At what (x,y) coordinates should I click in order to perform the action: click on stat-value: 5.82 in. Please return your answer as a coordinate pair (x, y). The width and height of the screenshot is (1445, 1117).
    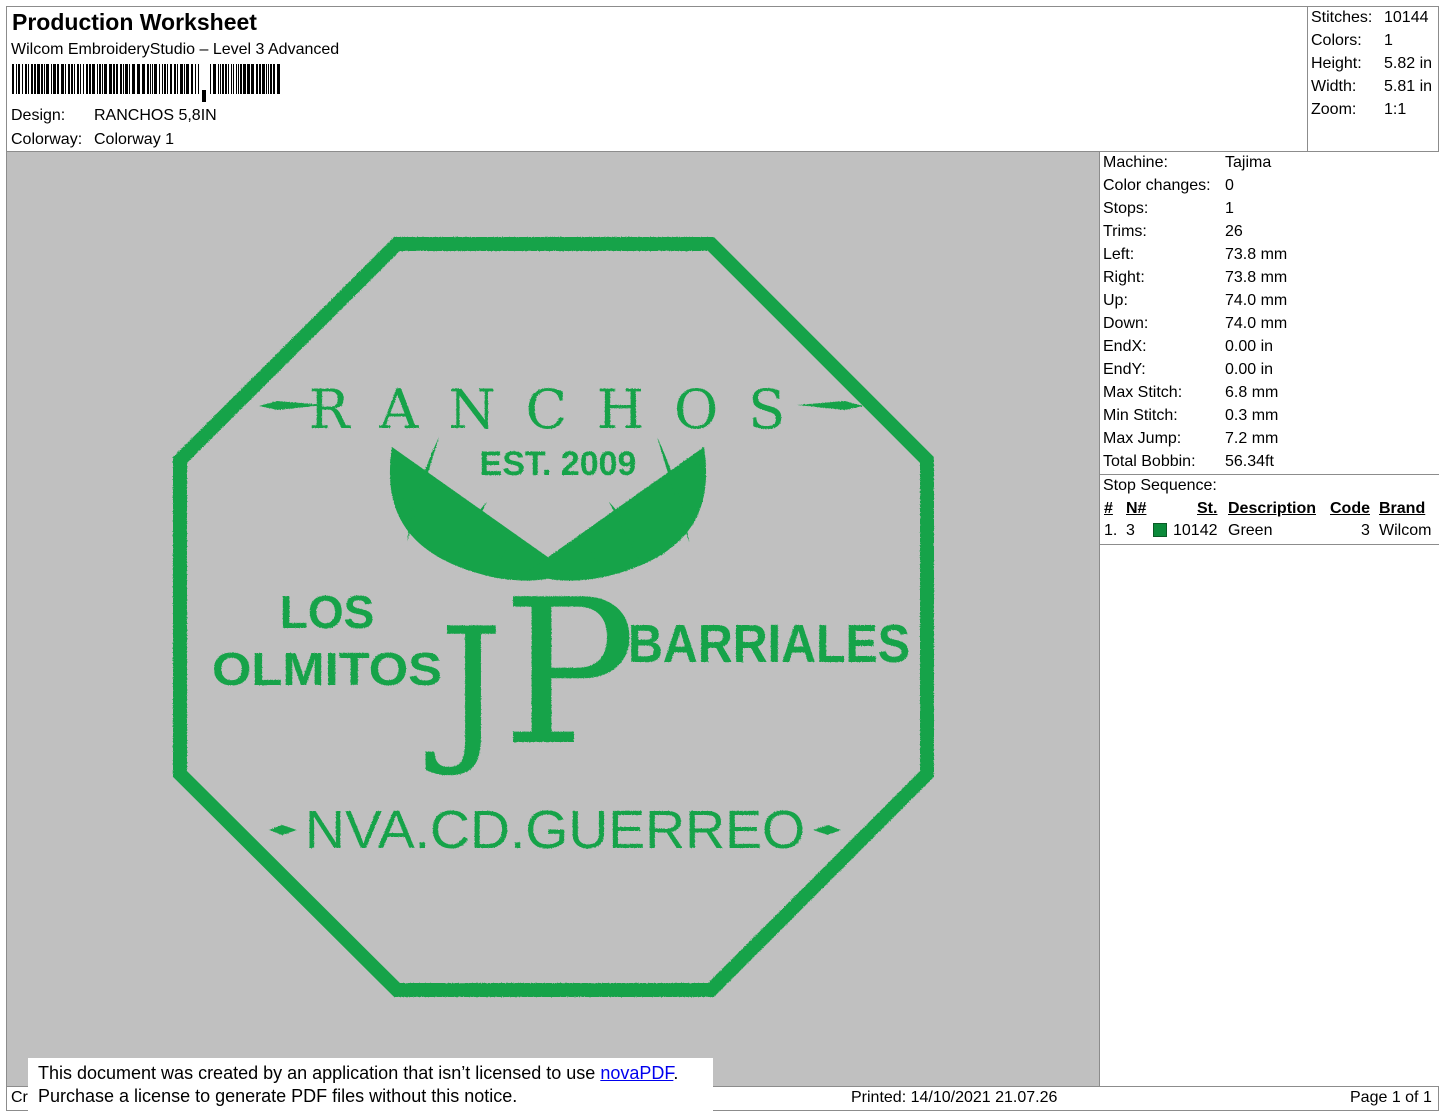
    Looking at the image, I should click on (1408, 63).